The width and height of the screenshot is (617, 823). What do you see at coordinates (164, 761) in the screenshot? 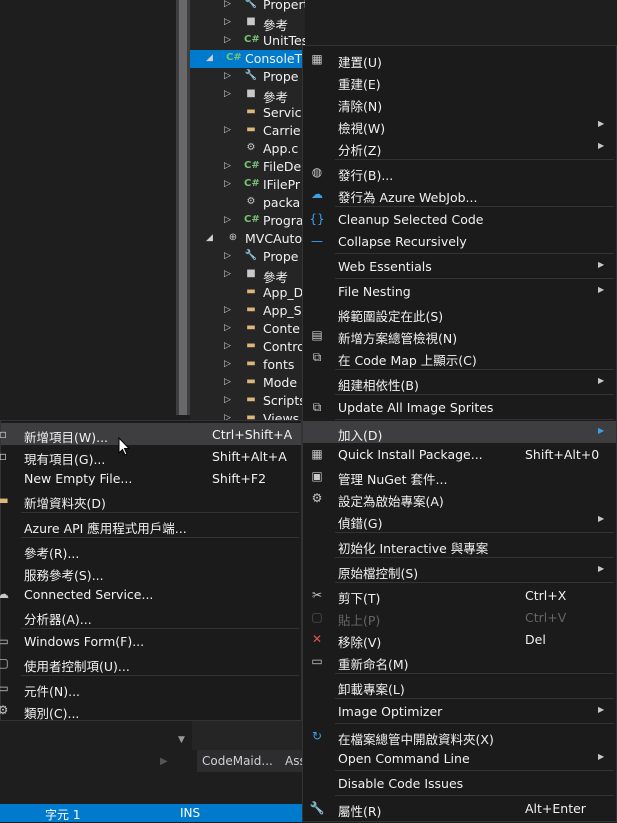
I see `chevron-right-icon: ▶` at bounding box center [164, 761].